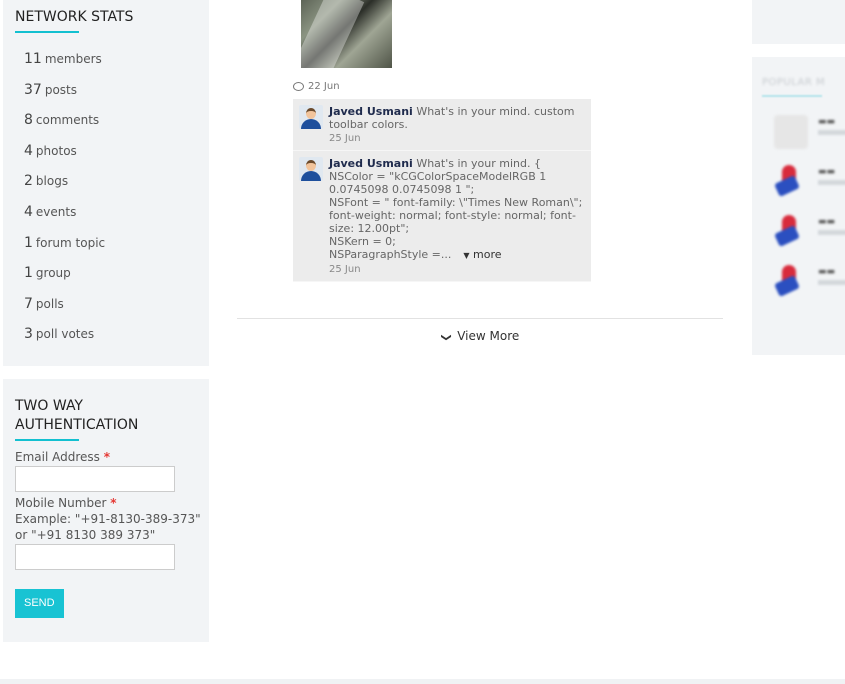  Describe the element at coordinates (57, 457) in the screenshot. I see `email-label-text: Email Address` at that location.